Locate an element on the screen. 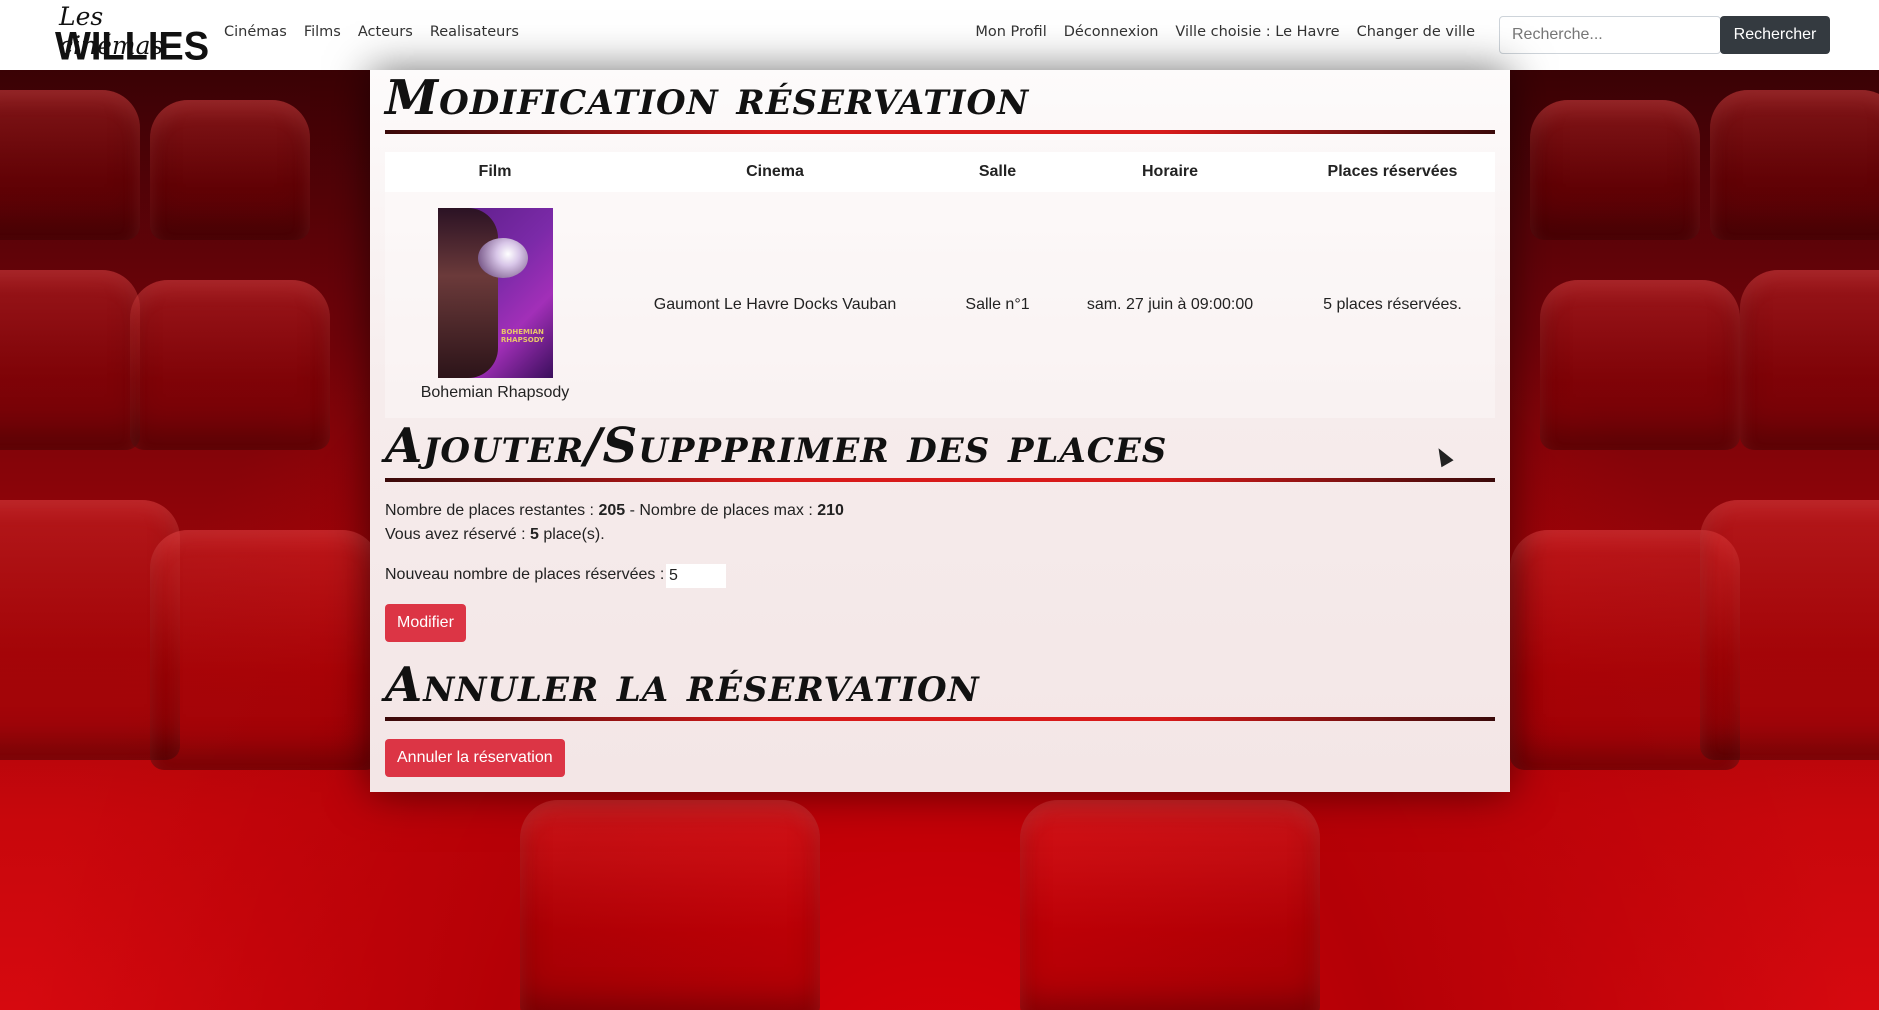 The height and width of the screenshot is (1010, 1879). modification-title: Modification réservation is located at coordinates (707, 98).